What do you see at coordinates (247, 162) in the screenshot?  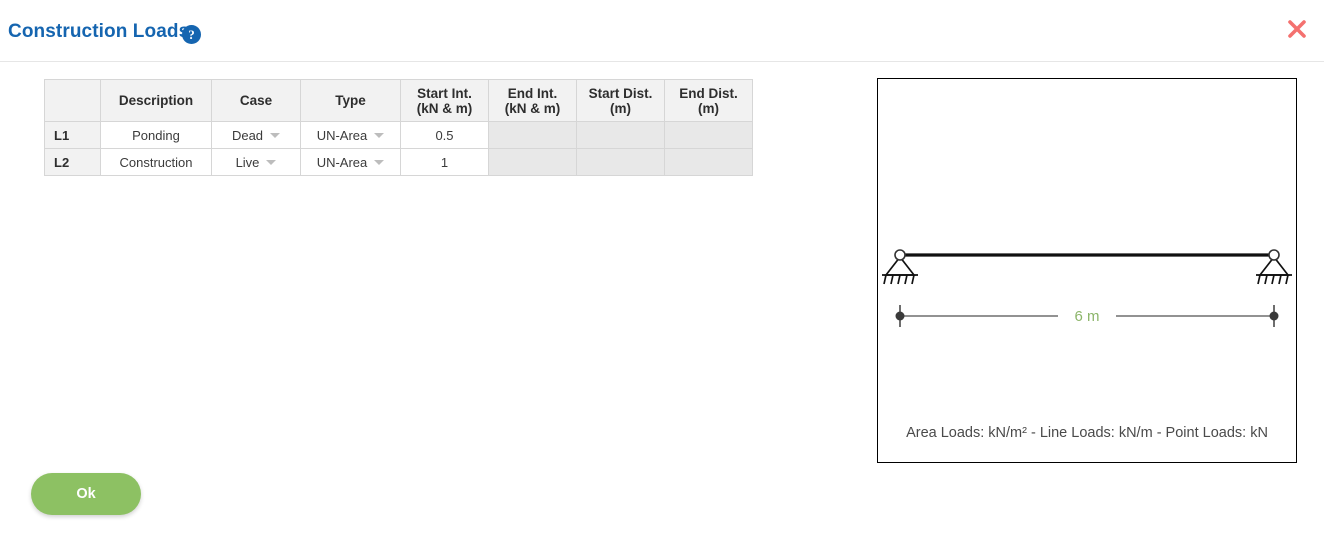 I see `cell-case-l2-value: Live` at bounding box center [247, 162].